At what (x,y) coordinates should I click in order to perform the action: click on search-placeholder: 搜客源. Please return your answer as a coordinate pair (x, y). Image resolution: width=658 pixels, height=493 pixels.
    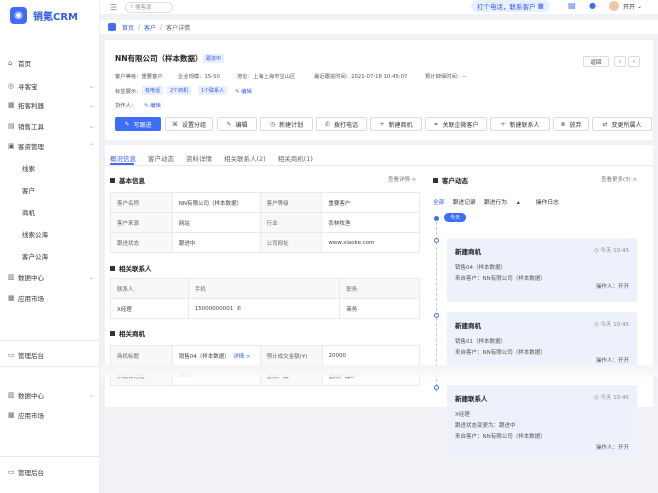
    Looking at the image, I should click on (143, 8).